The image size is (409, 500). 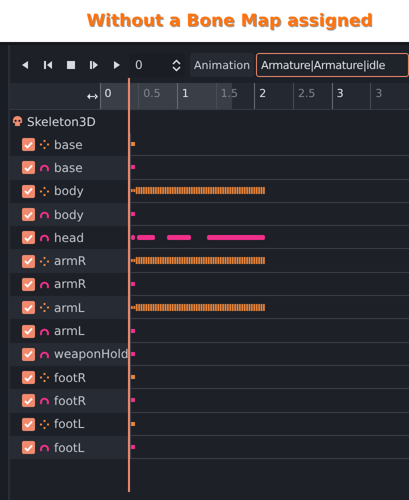 I want to click on skull-icon, so click(x=17, y=121).